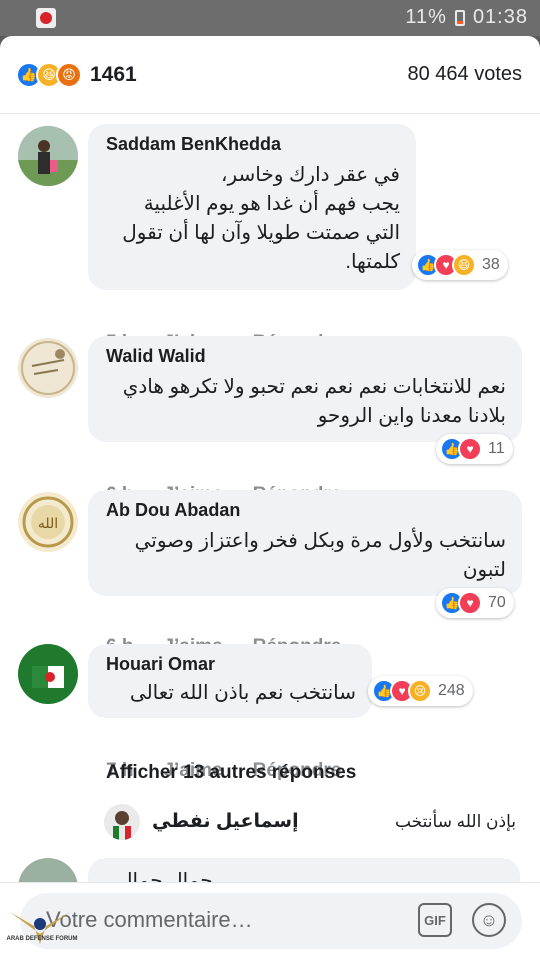 The width and height of the screenshot is (540, 960). What do you see at coordinates (40, 928) in the screenshot?
I see `watermark-logo` at bounding box center [40, 928].